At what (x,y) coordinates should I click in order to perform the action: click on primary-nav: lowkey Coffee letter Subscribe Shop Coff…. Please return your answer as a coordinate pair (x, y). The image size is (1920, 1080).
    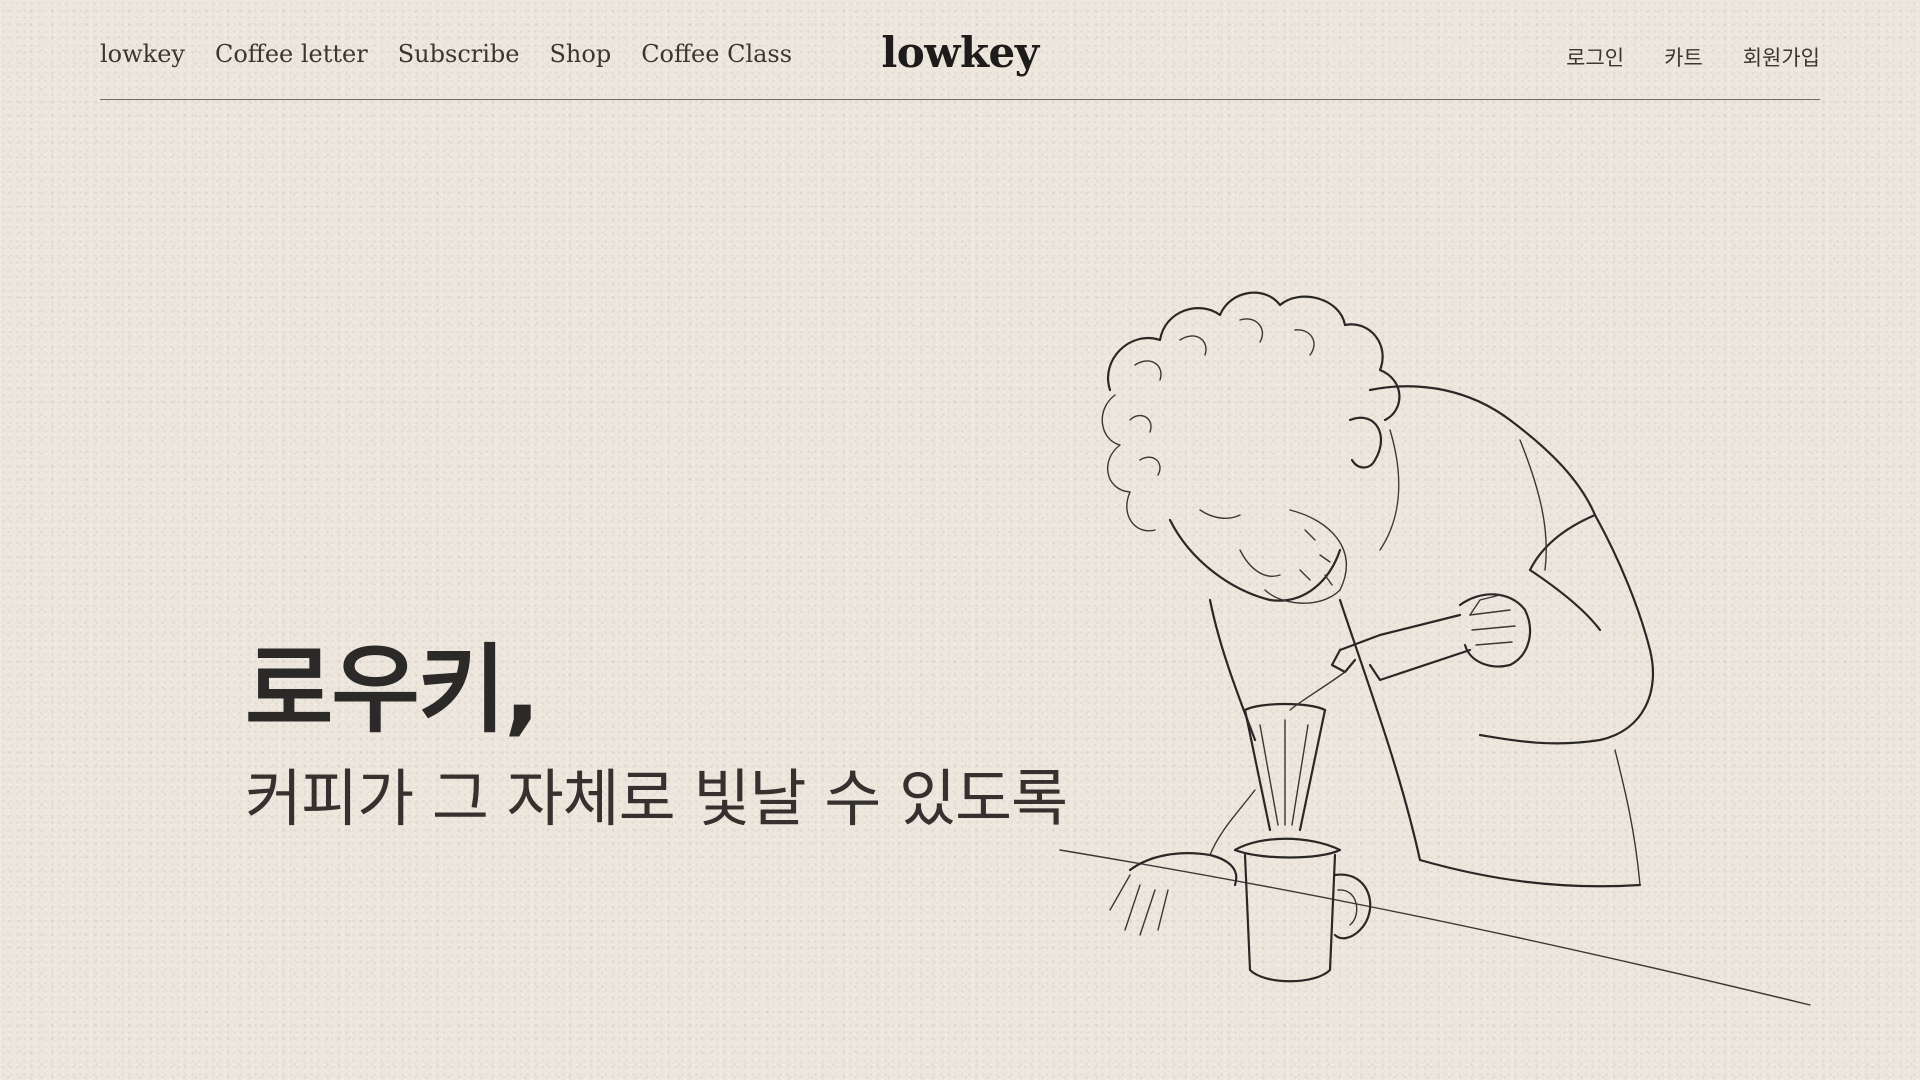
    Looking at the image, I should click on (446, 54).